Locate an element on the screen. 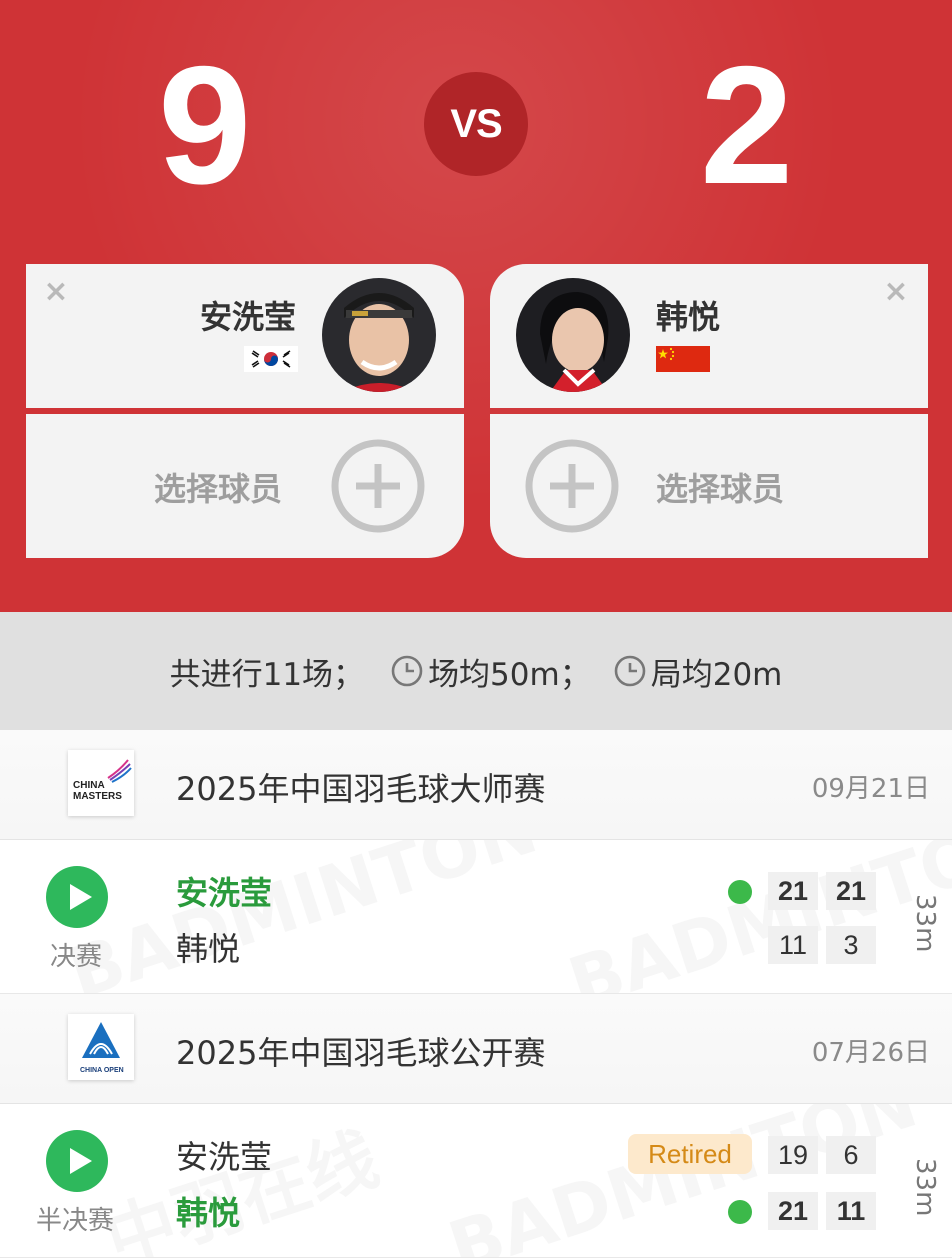 The height and width of the screenshot is (1258, 952). korea-flag-icon is located at coordinates (271, 359).